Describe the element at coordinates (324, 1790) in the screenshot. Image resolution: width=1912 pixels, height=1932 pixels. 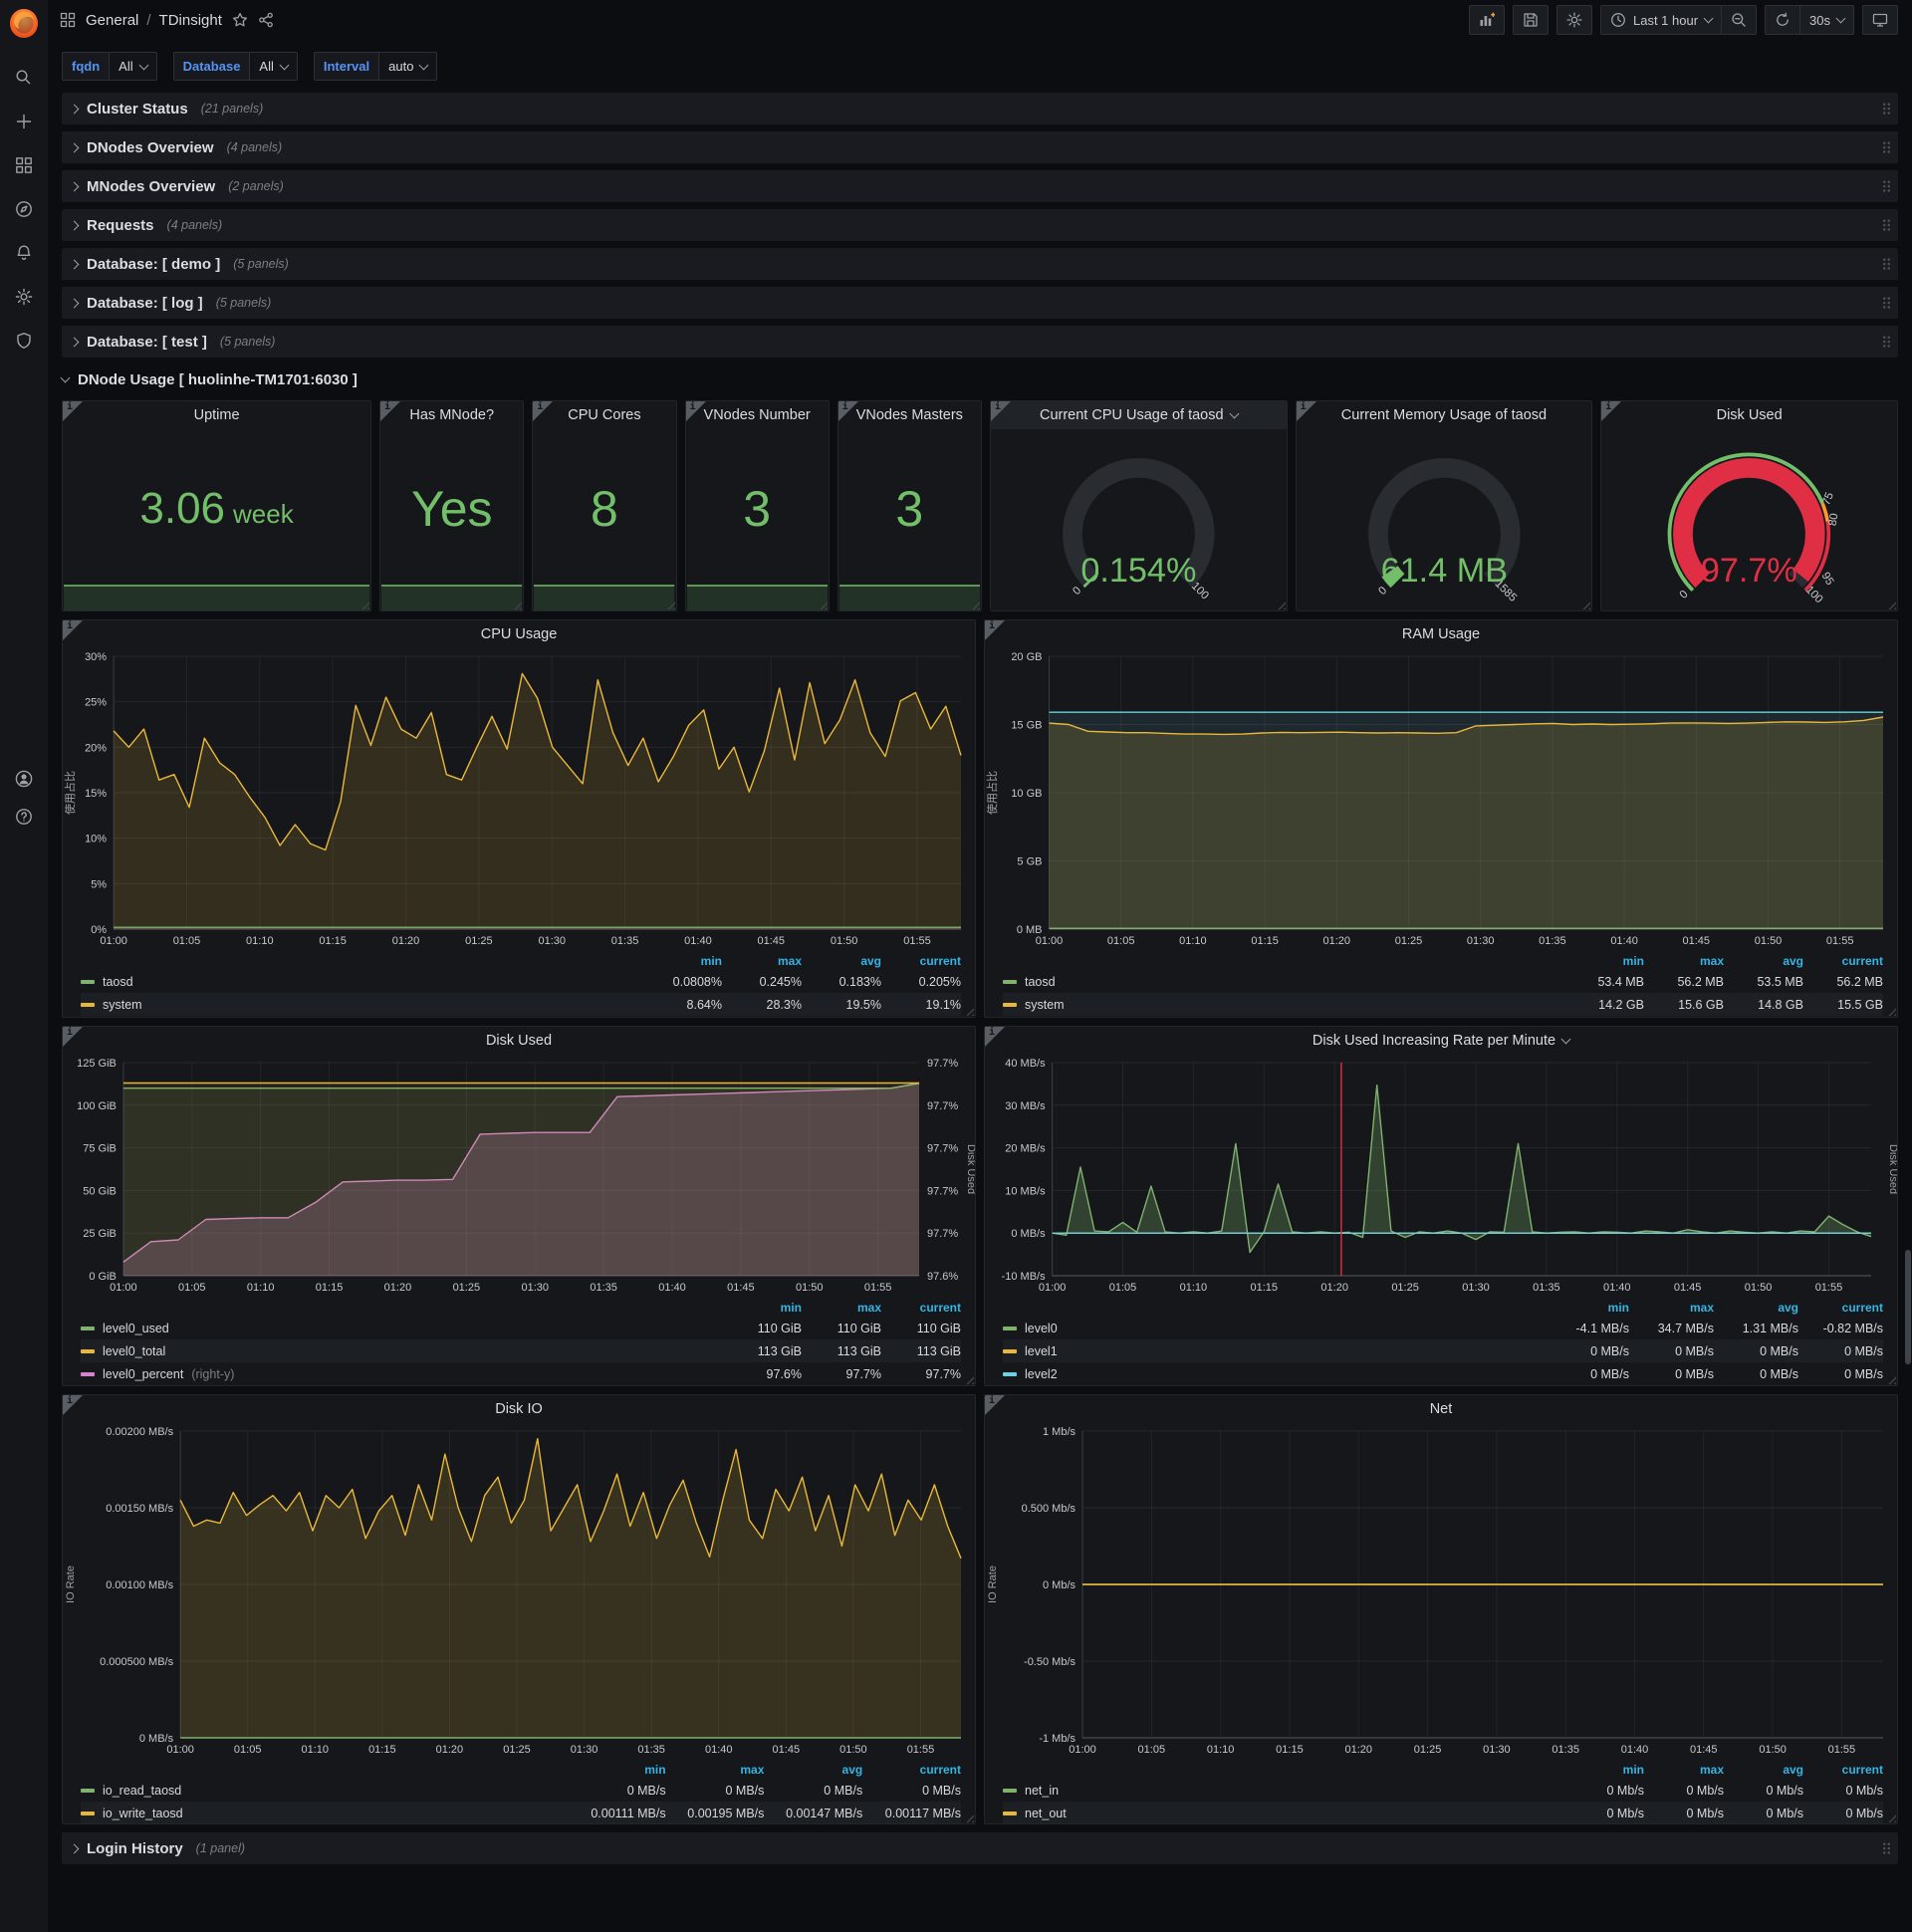
I see `legend-series-name: io_read_taosd` at that location.